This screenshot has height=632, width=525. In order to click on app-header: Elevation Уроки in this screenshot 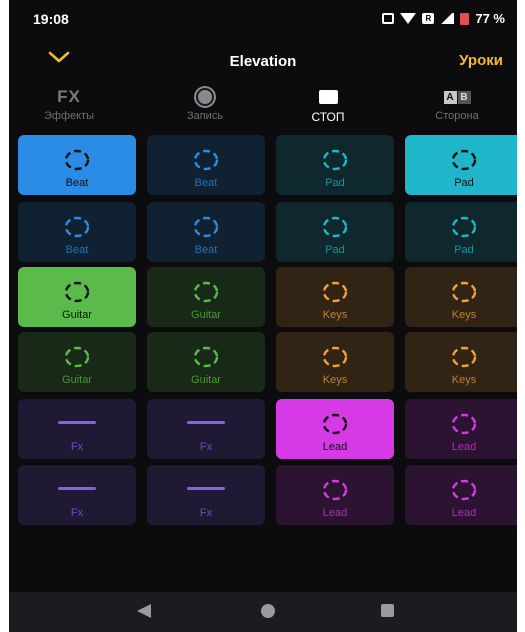, I will do `click(263, 60)`.